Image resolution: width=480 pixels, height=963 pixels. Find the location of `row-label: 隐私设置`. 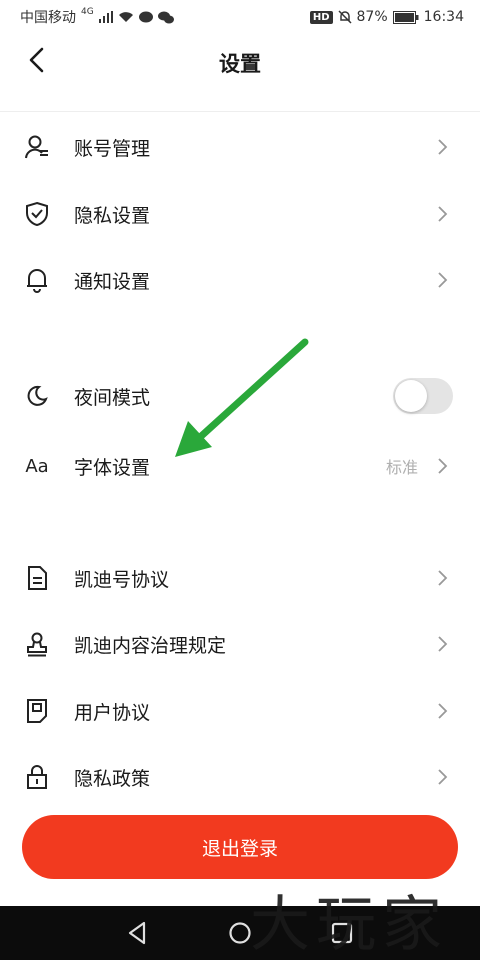

row-label: 隐私设置 is located at coordinates (112, 215).